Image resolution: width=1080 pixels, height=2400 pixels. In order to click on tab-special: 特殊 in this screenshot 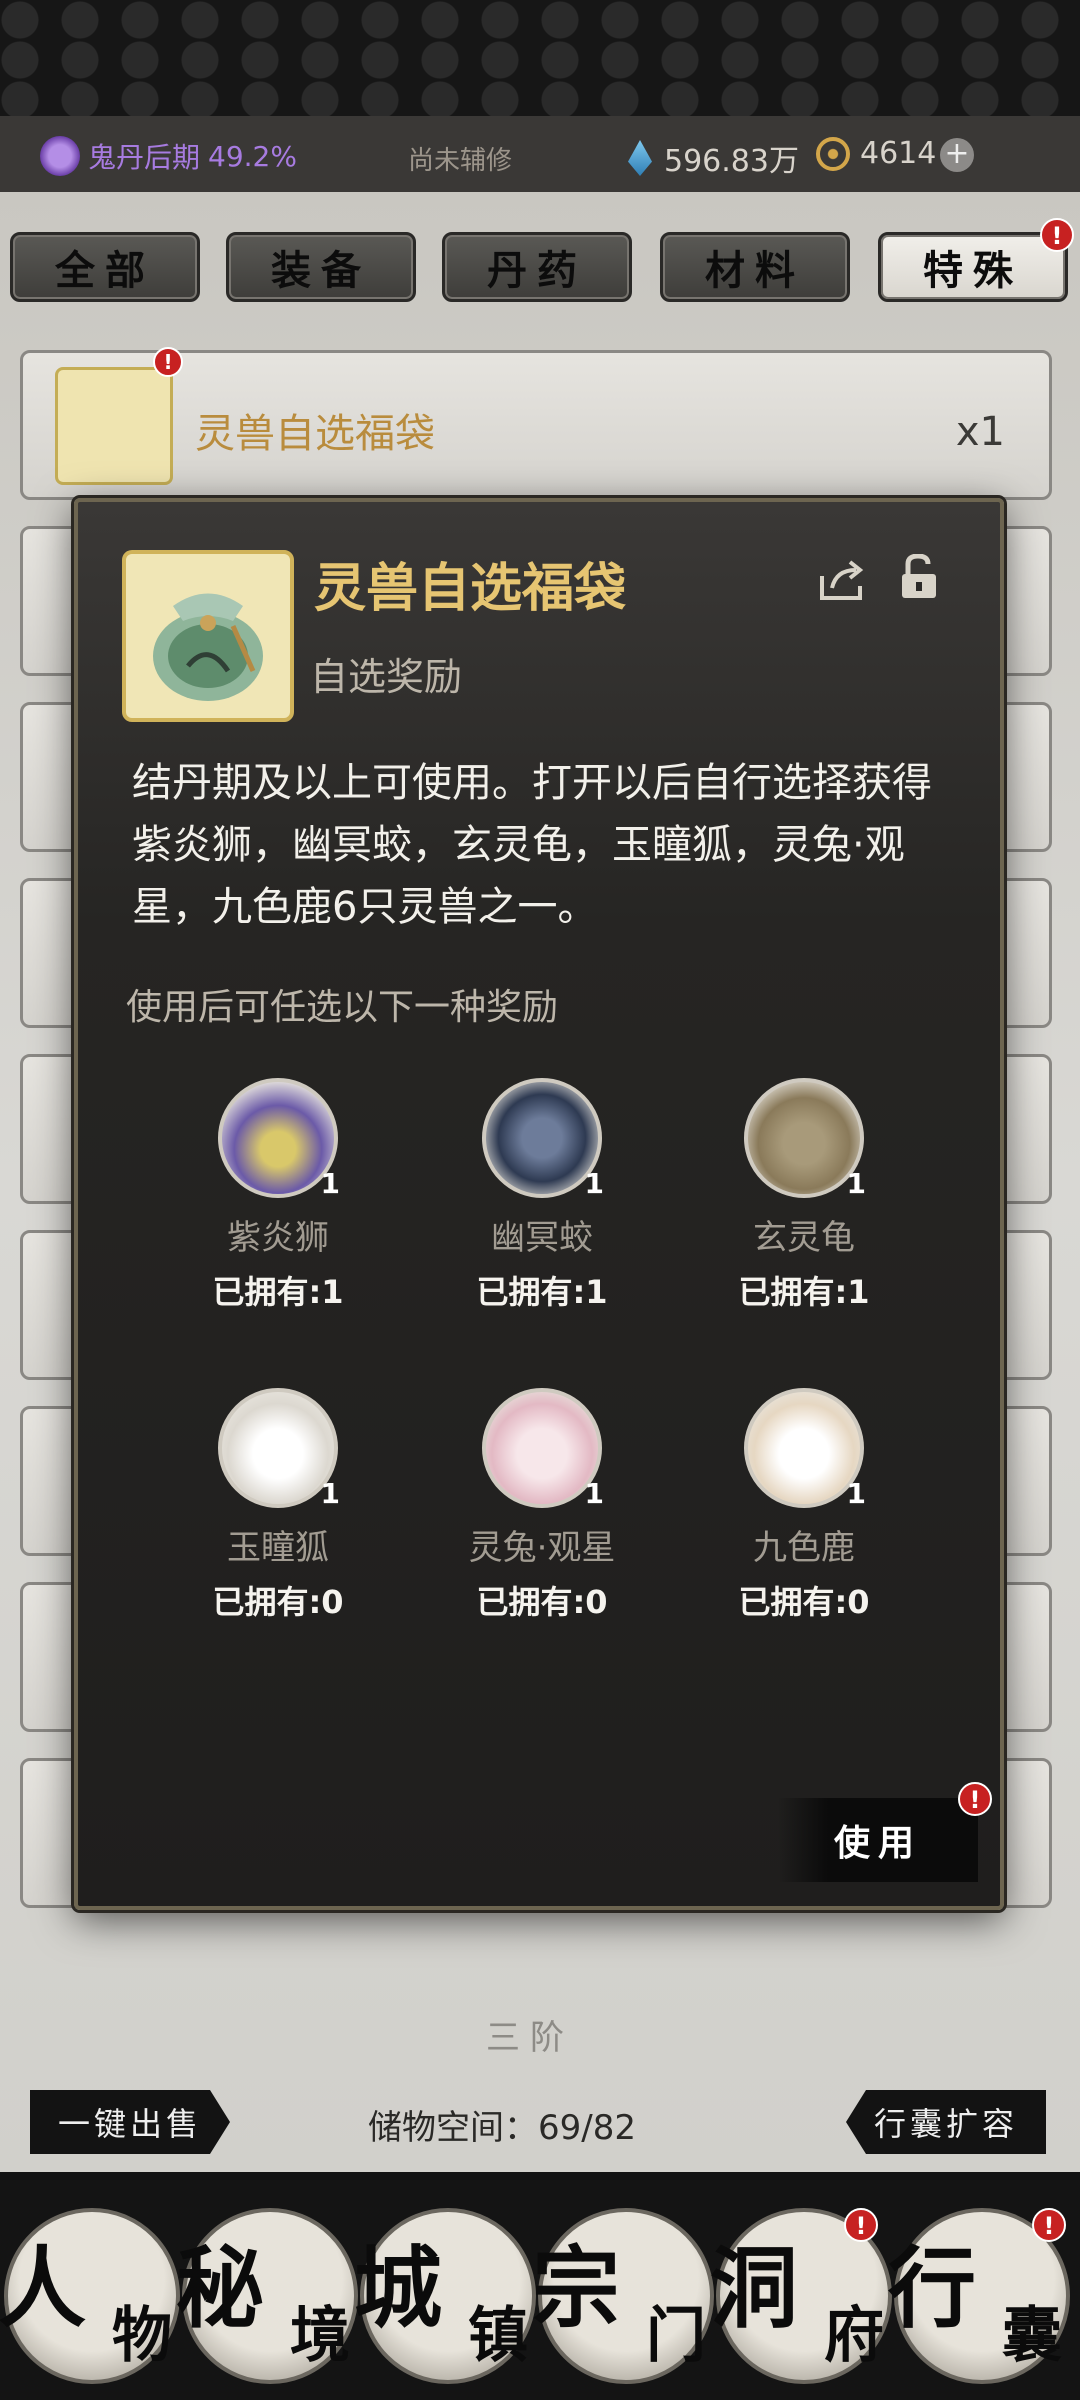, I will do `click(973, 267)`.